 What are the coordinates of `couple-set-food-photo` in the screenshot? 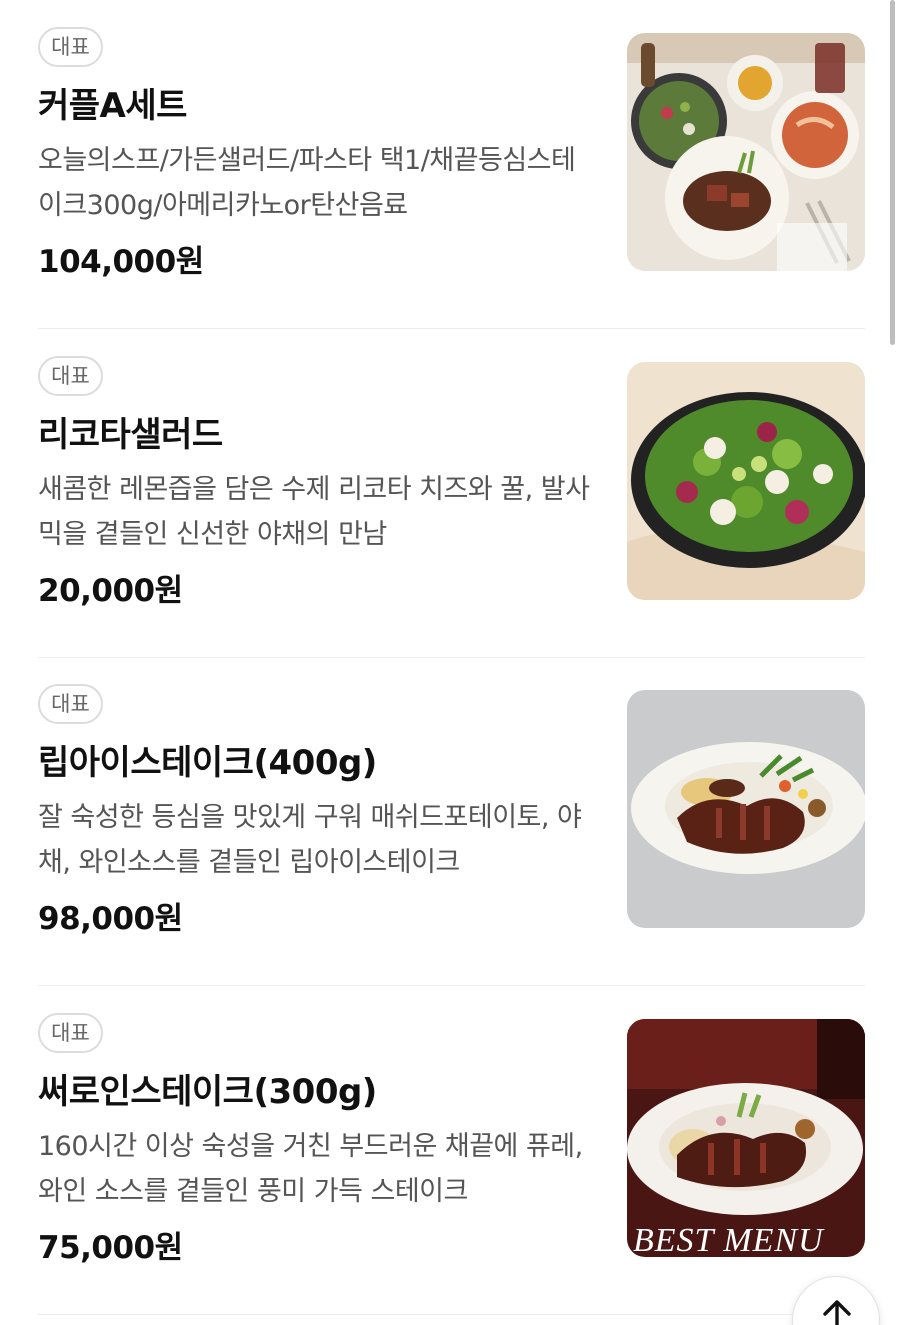 It's located at (746, 152).